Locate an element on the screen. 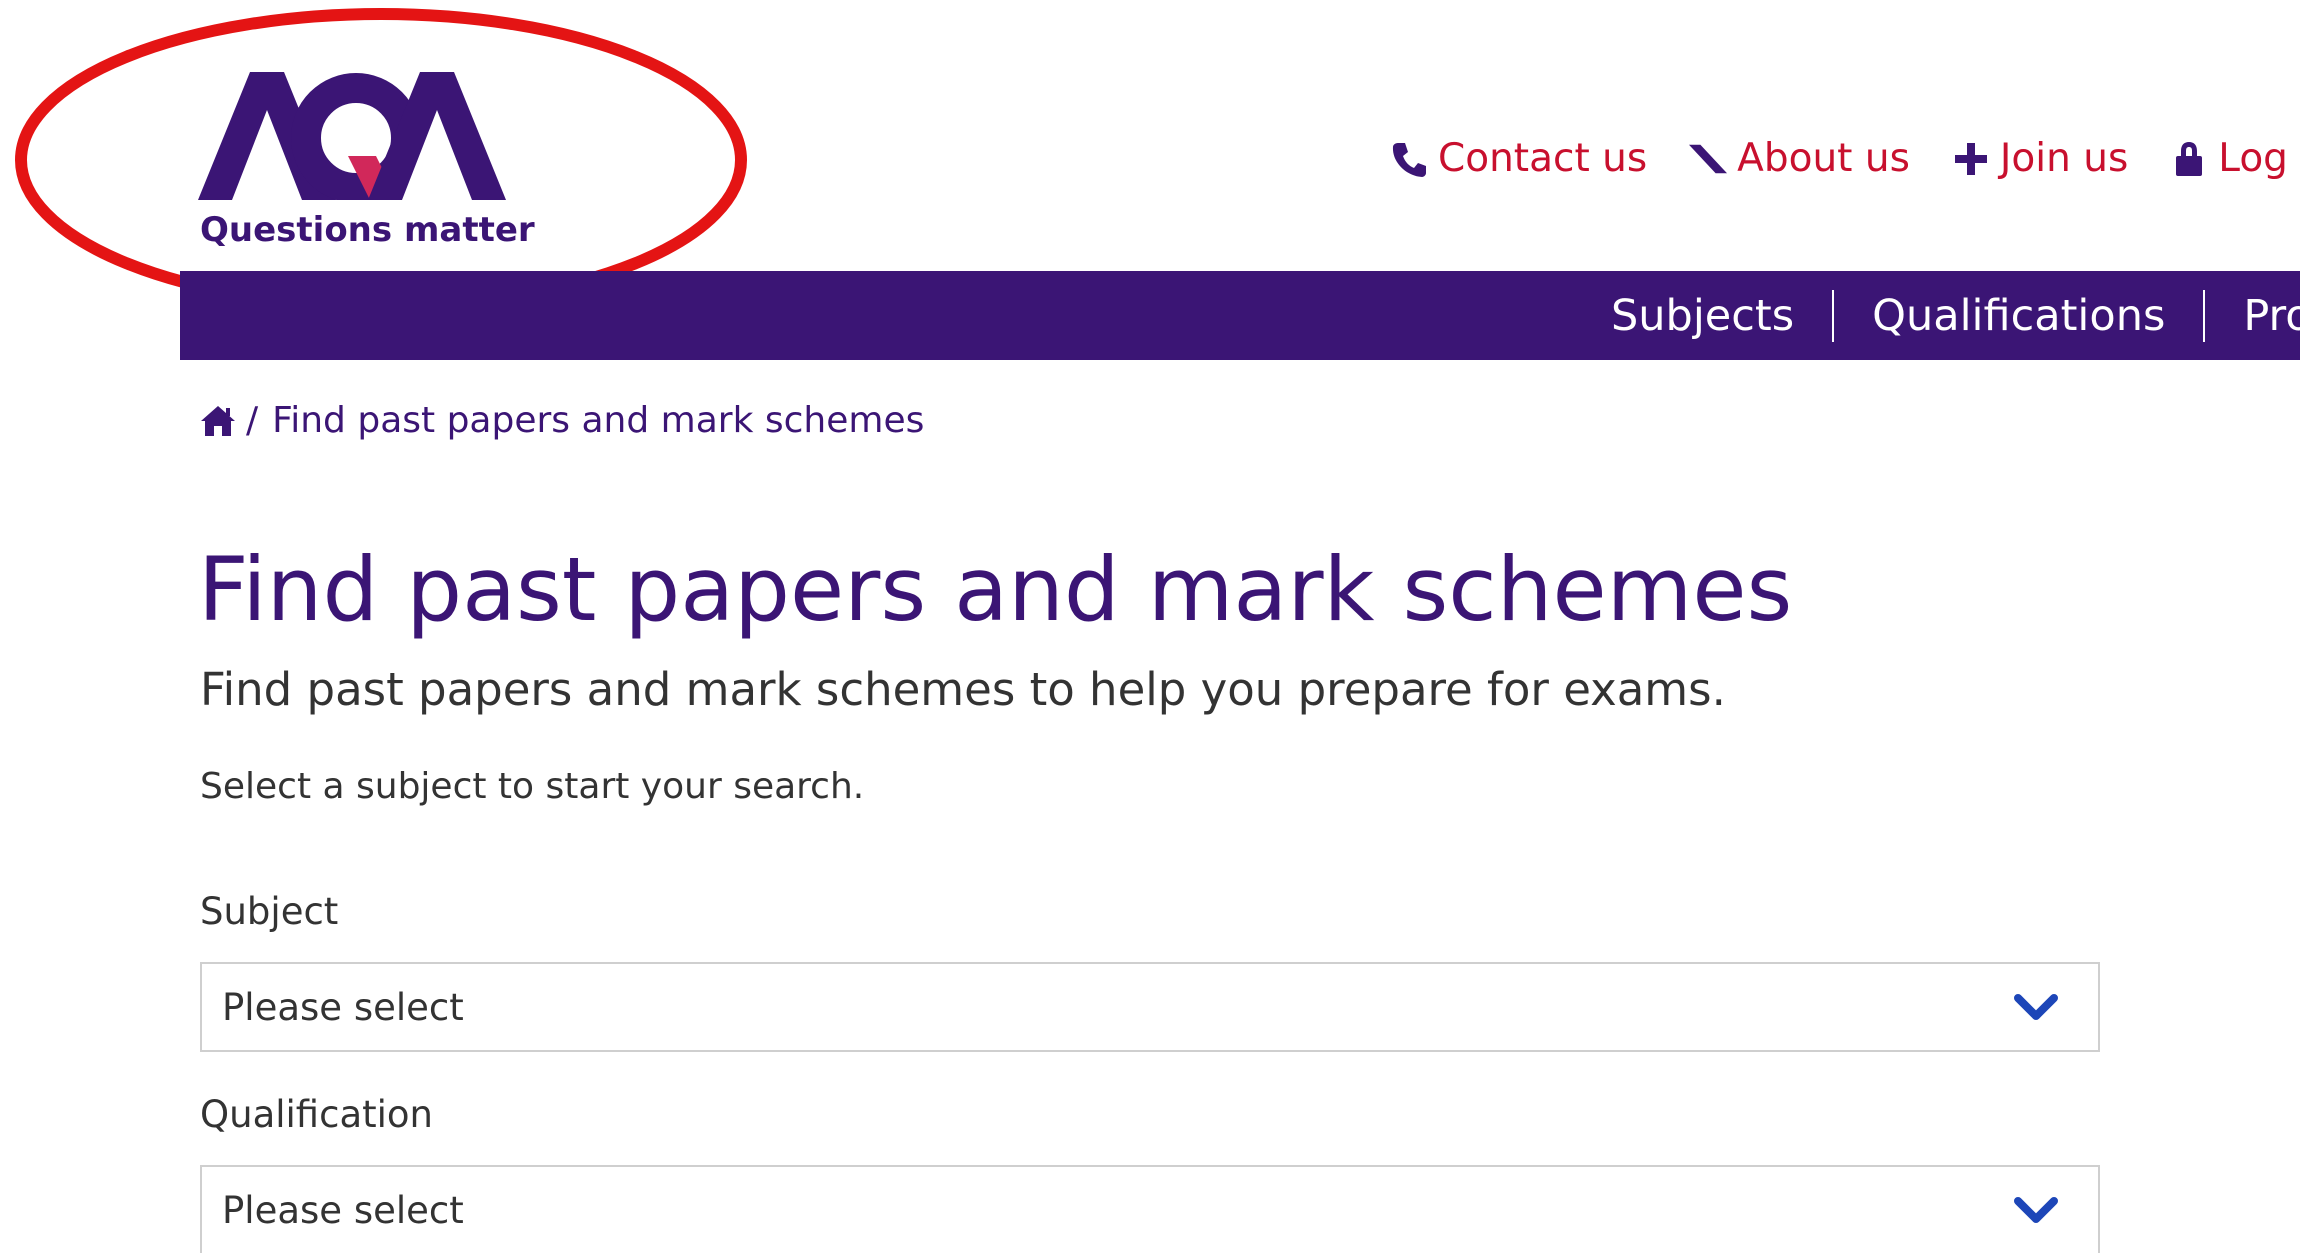 The image size is (2300, 1253). nav-item-subjects: Subjects is located at coordinates (1721, 316).